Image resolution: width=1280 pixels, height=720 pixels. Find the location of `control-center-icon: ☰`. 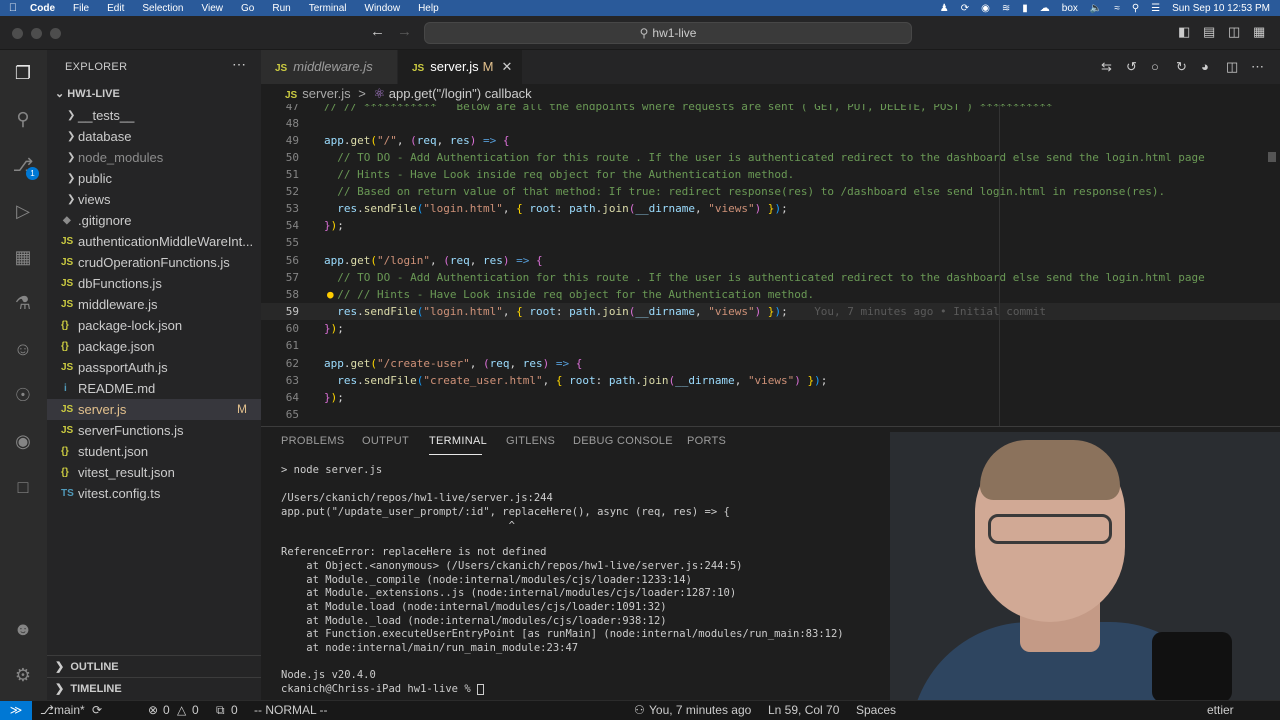

control-center-icon: ☰ is located at coordinates (1155, 8).